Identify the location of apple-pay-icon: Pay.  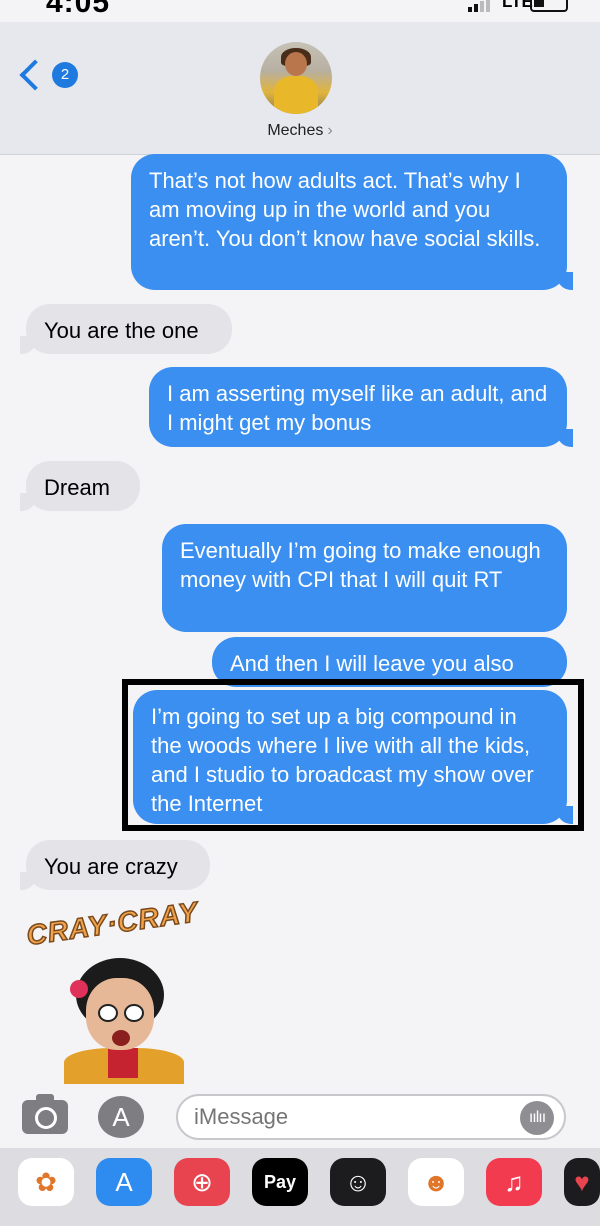
(280, 1182).